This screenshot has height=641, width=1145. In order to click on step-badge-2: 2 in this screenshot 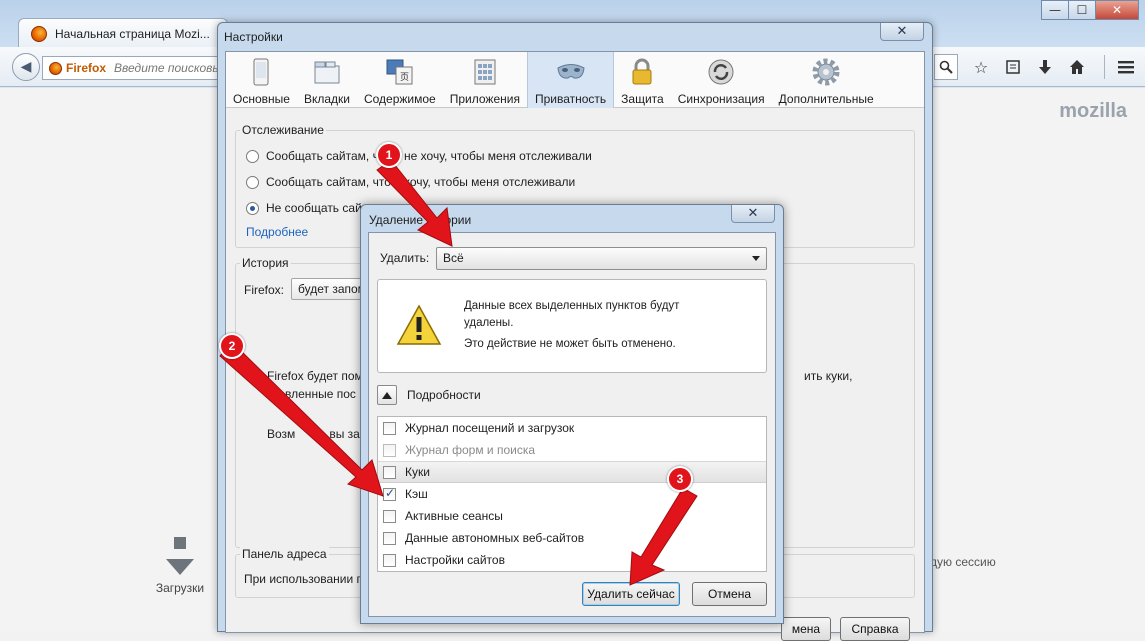, I will do `click(232, 346)`.